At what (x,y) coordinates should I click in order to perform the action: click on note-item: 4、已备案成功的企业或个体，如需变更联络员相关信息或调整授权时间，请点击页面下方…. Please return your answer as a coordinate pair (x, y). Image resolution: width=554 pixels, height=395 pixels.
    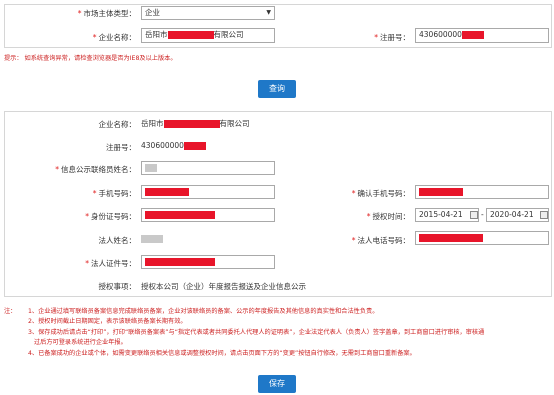
    Looking at the image, I should click on (222, 353).